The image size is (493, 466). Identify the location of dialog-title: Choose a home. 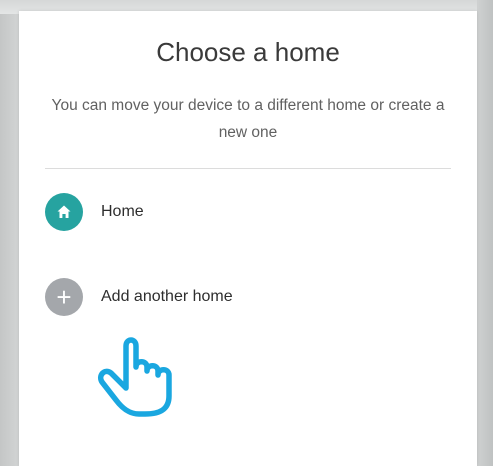
(248, 52).